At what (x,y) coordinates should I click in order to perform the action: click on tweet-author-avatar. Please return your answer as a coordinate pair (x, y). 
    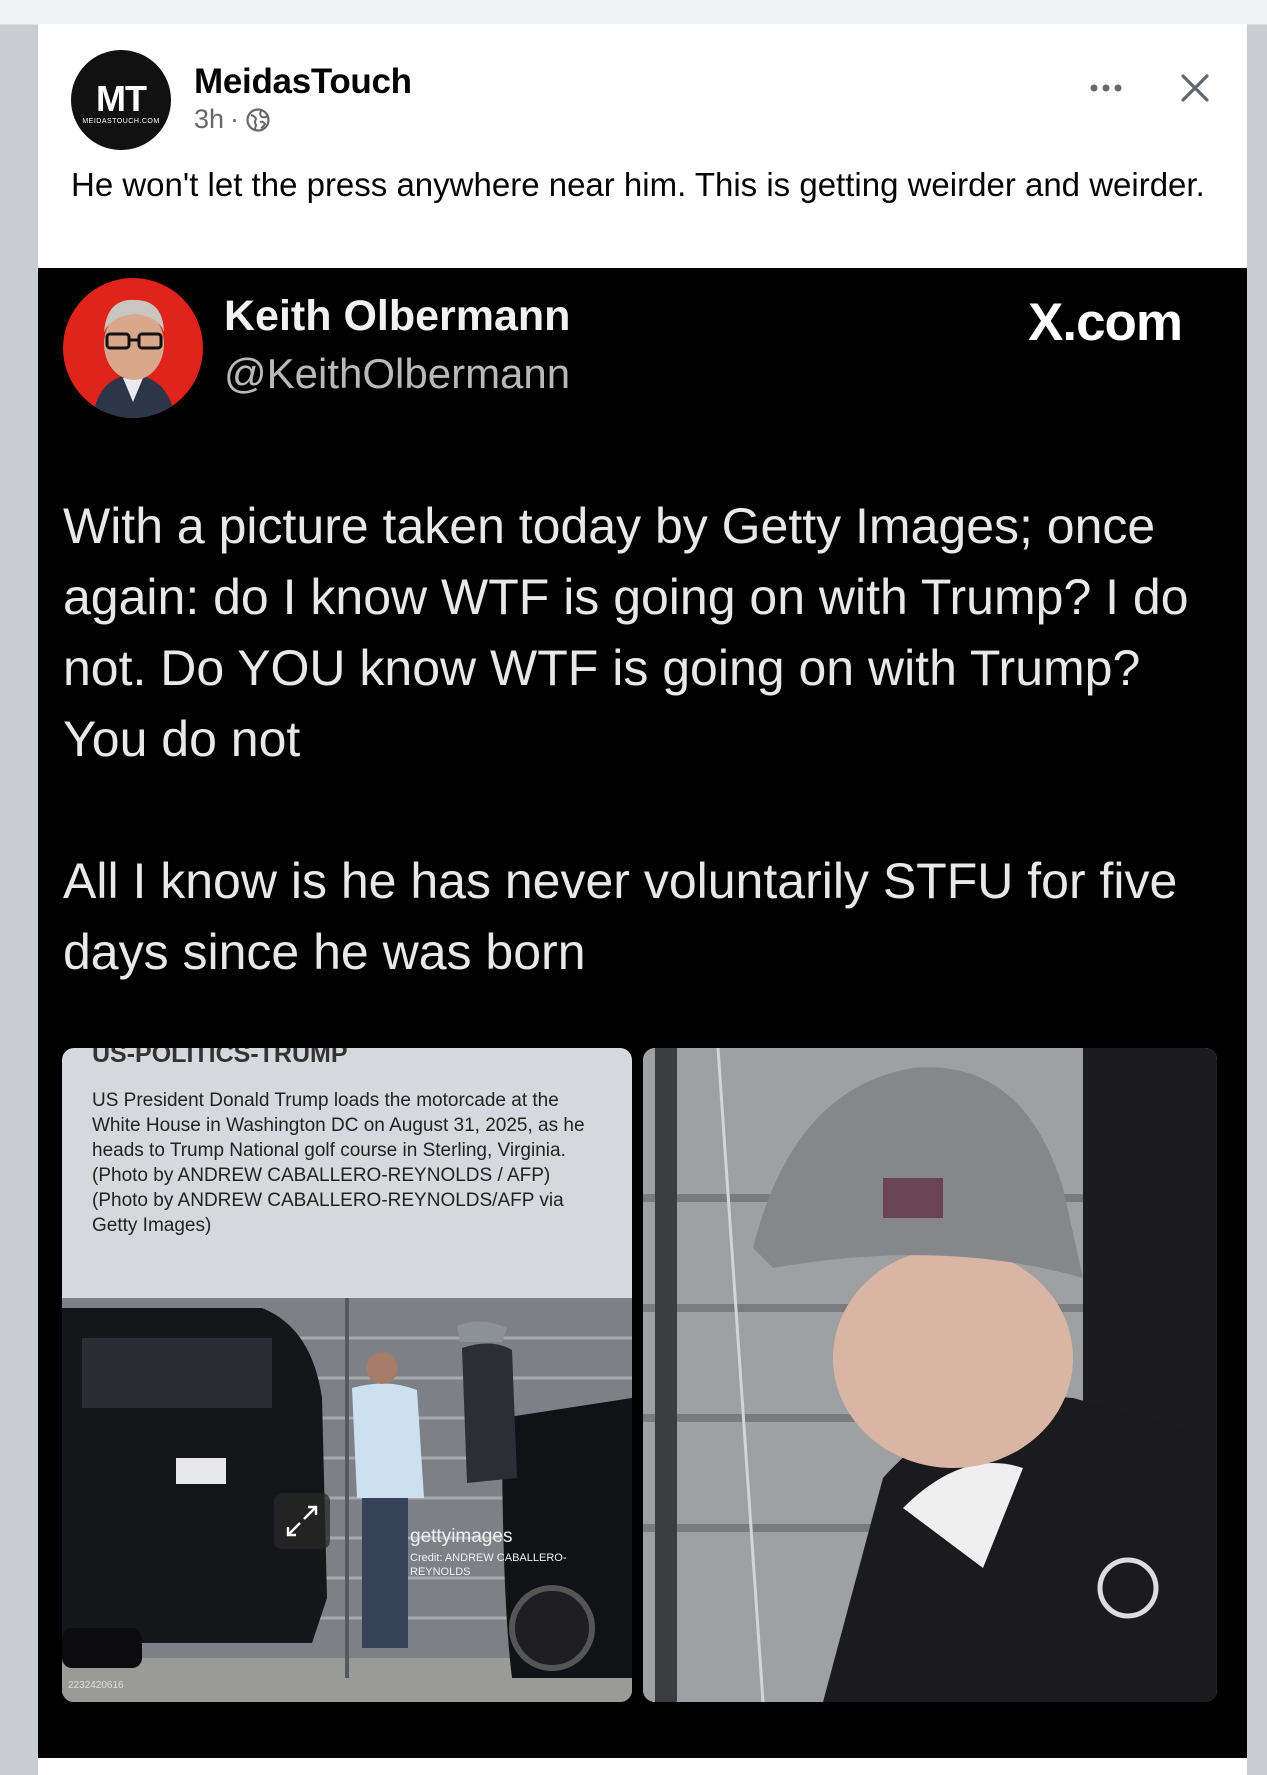
    Looking at the image, I should click on (133, 348).